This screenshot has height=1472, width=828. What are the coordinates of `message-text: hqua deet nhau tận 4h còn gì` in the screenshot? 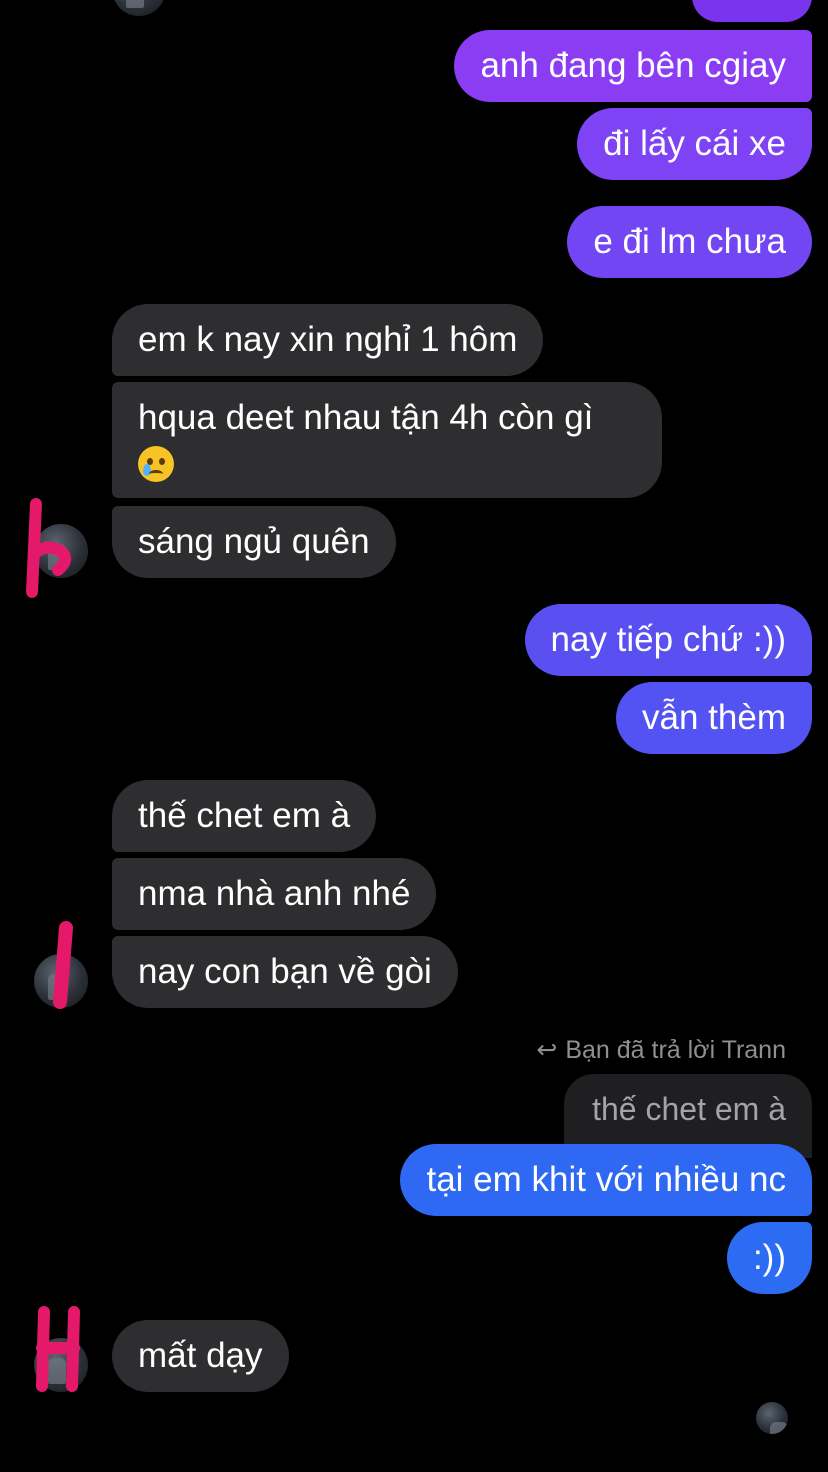 It's located at (366, 417).